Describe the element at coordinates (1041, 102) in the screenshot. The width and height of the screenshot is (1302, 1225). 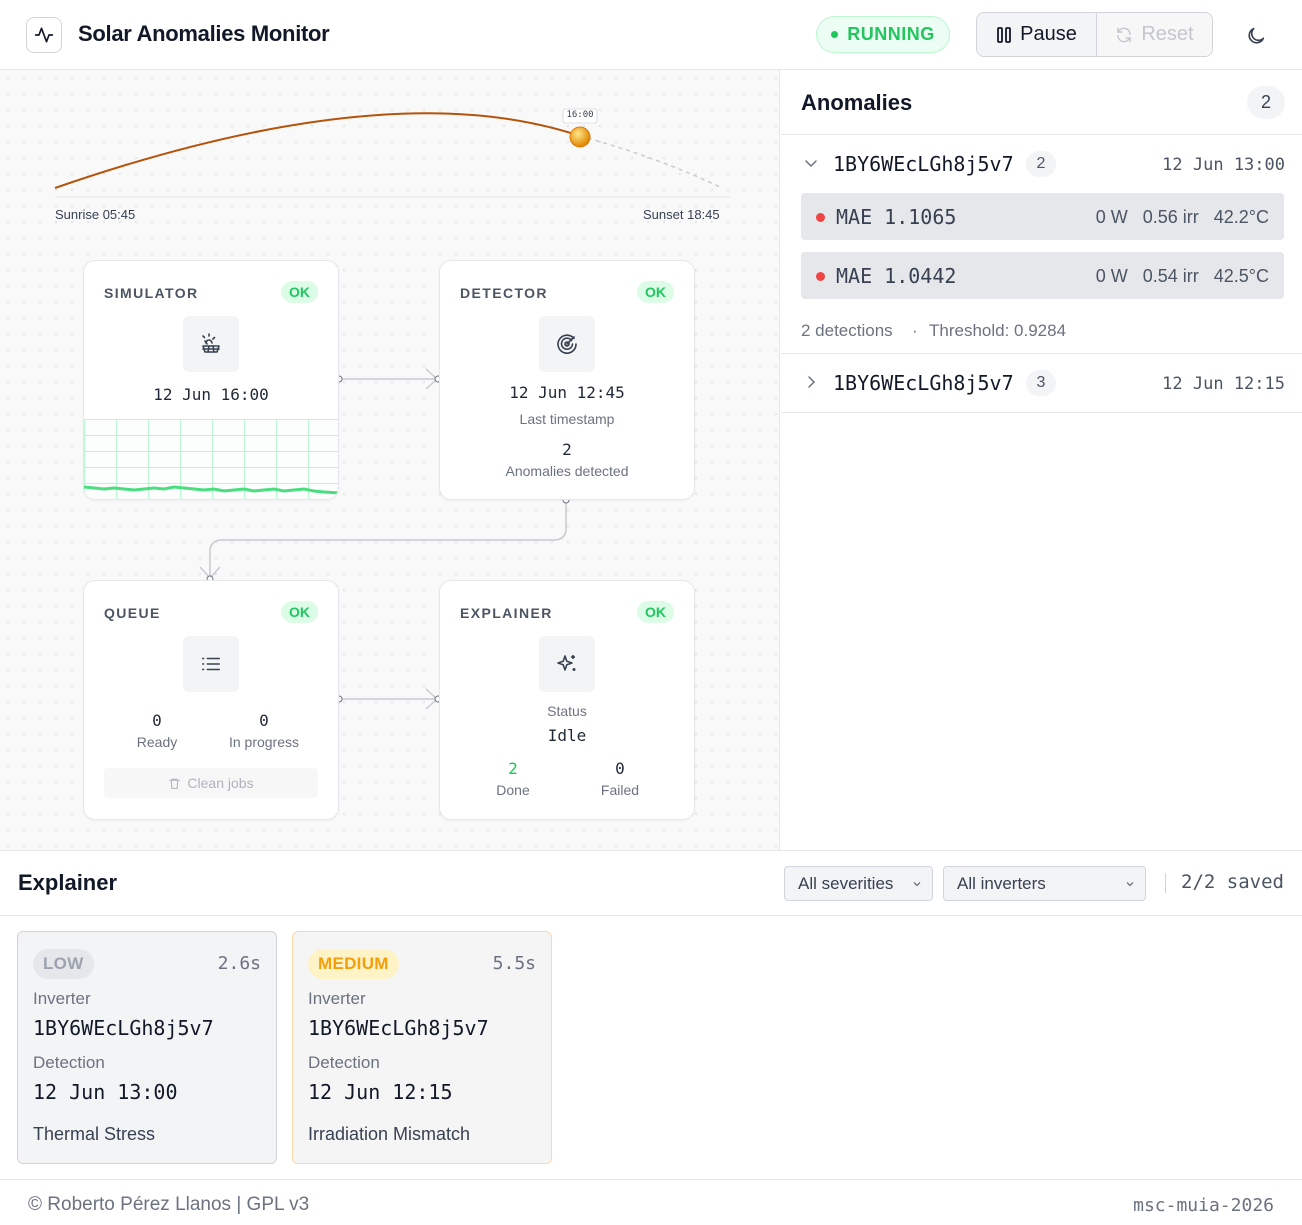
I see `anomalies-header: Anomalies 2` at that location.